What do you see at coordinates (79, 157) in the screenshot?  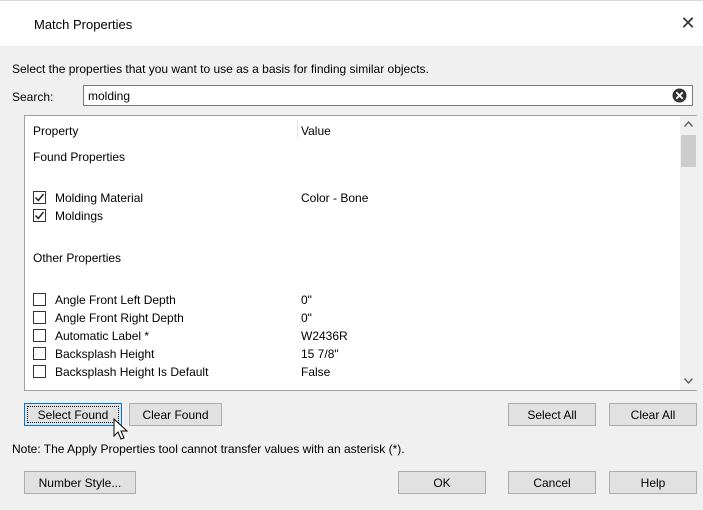 I see `found-properties-header: Found Properties` at bounding box center [79, 157].